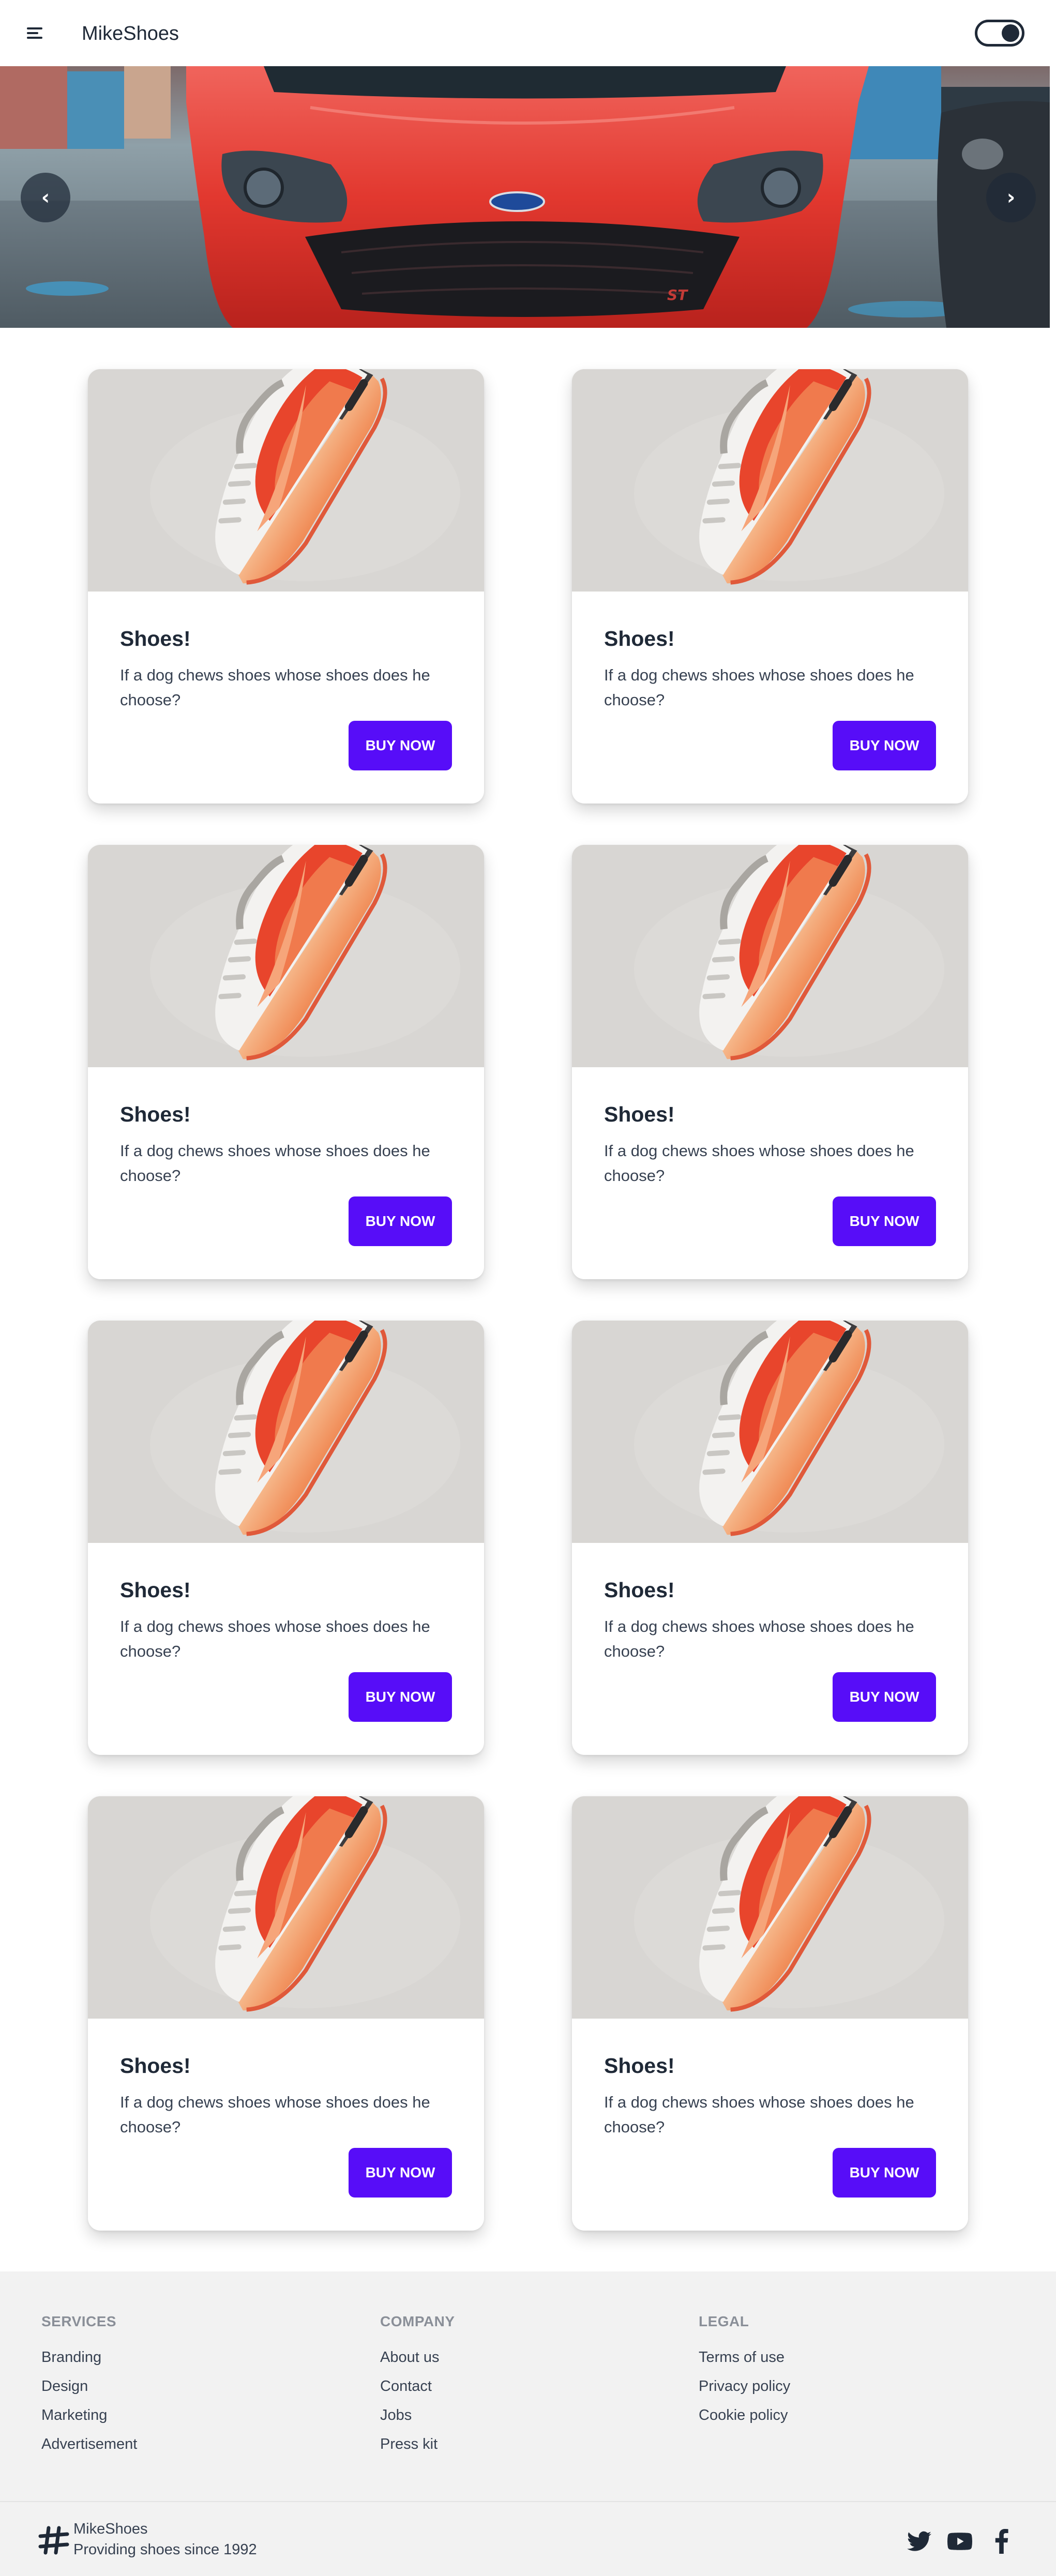 This screenshot has height=2576, width=1056. Describe the element at coordinates (110, 2529) in the screenshot. I see `footer-brand-name: MikeShoes` at that location.